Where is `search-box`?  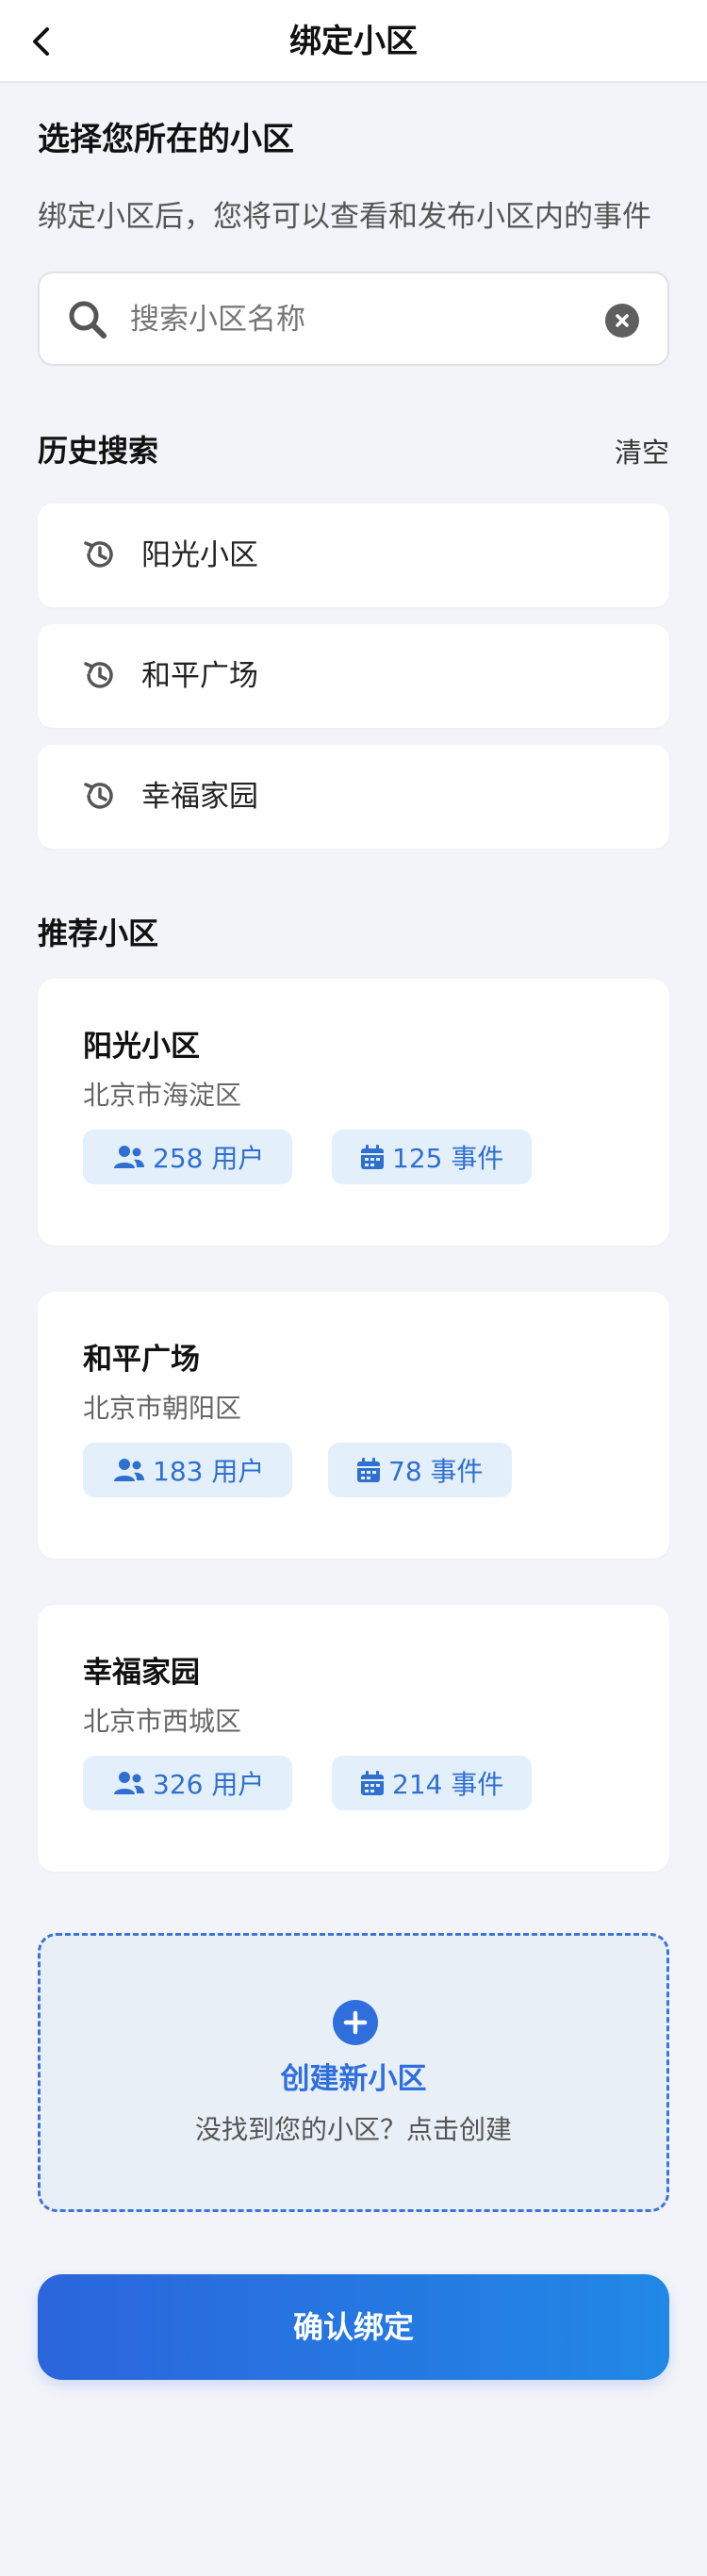 search-box is located at coordinates (353, 319).